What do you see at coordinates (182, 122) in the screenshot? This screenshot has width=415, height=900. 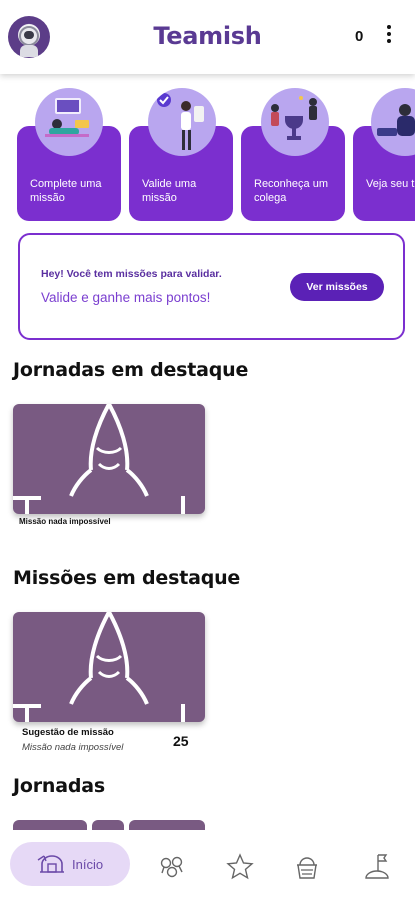 I see `validate-illustration` at bounding box center [182, 122].